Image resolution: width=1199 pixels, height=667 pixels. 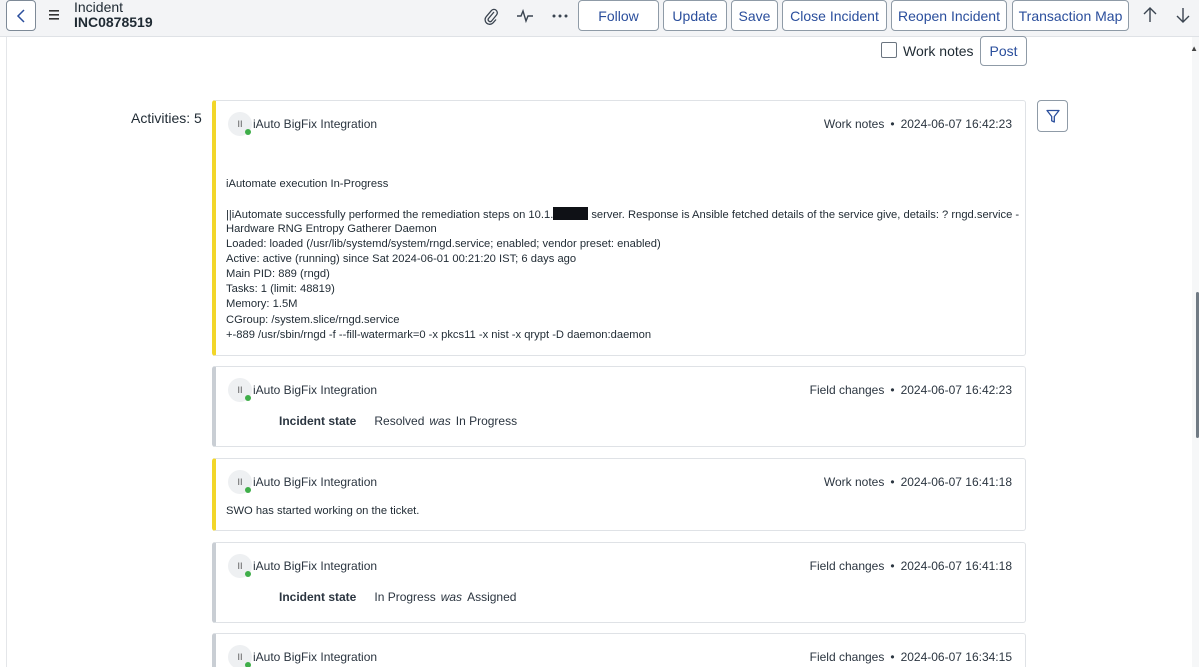 I want to click on more-icon, so click(x=560, y=16).